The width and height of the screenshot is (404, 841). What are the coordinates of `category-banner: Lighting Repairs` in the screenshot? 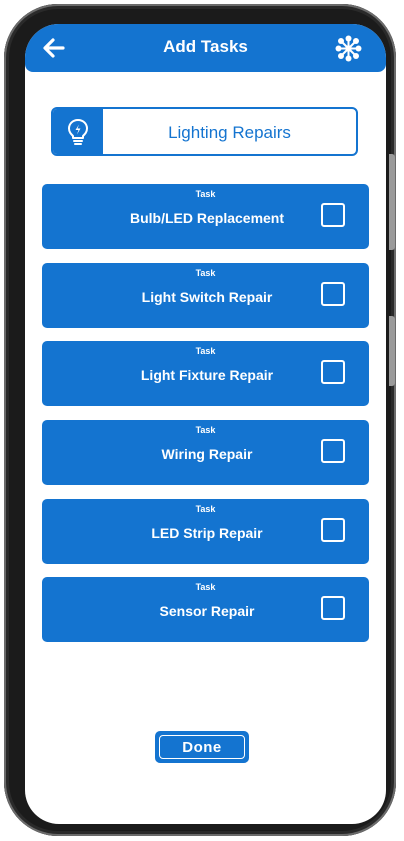 It's located at (204, 131).